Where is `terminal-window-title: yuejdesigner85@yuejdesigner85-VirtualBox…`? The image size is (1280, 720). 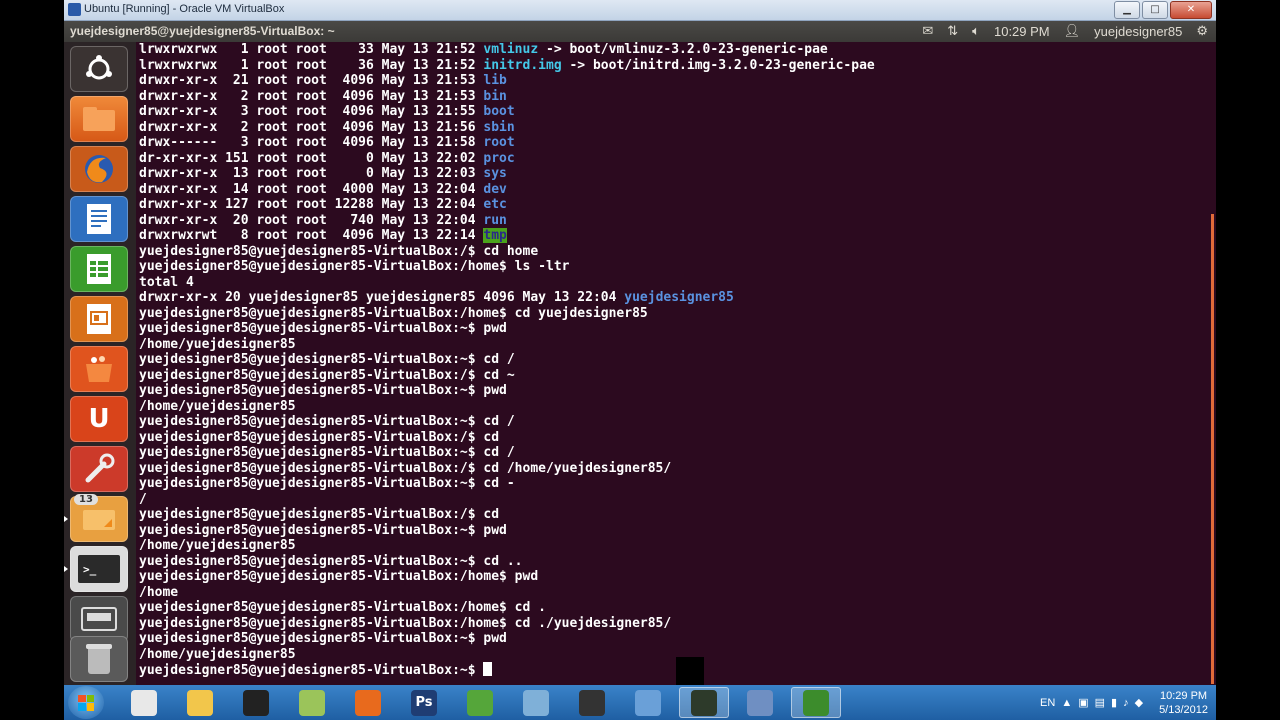
terminal-window-title: yuejdesigner85@yuejdesigner85-VirtualBox… is located at coordinates (202, 31).